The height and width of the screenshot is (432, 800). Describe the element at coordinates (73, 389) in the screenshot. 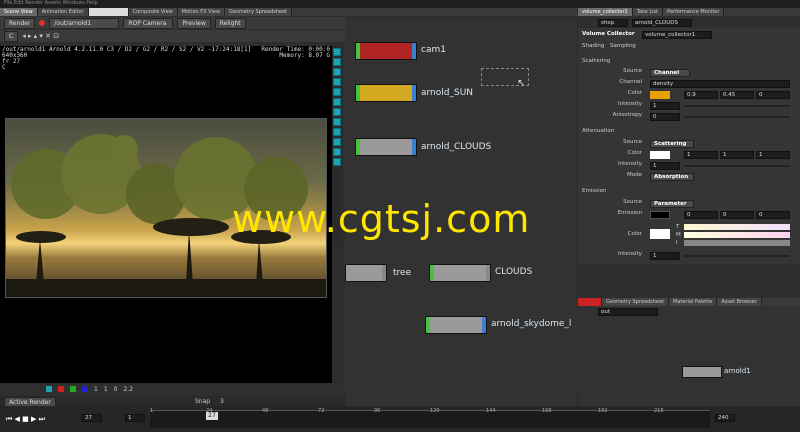

I see `green-channel-icon` at that location.